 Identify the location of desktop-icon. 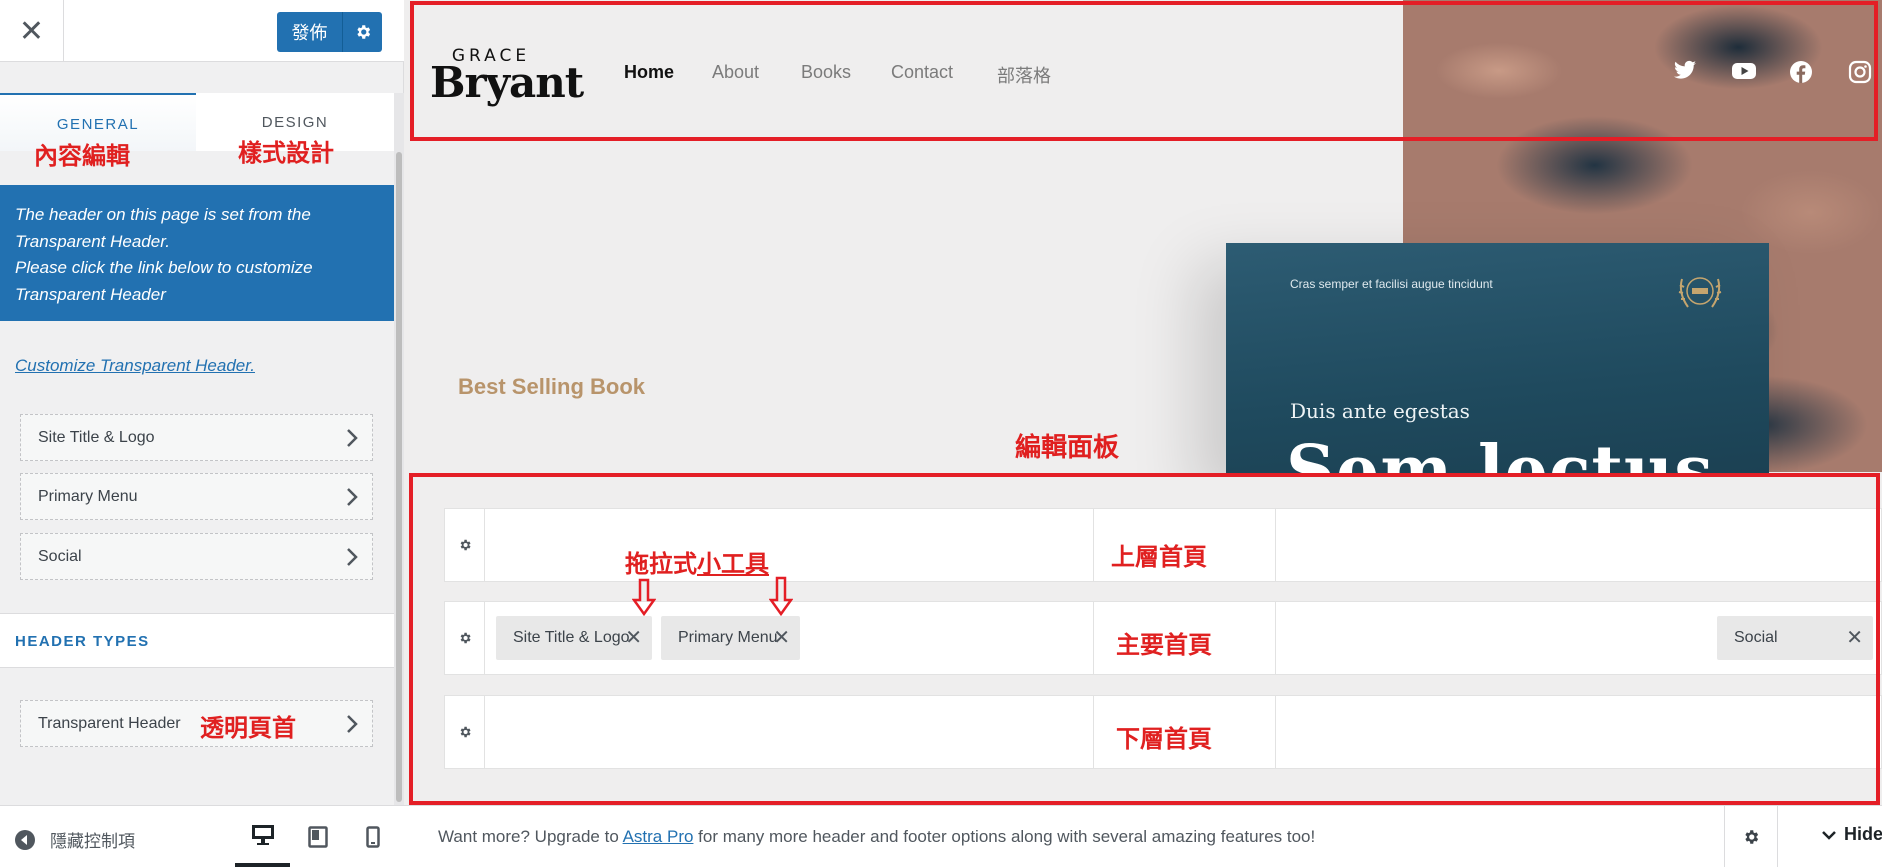
(262, 834).